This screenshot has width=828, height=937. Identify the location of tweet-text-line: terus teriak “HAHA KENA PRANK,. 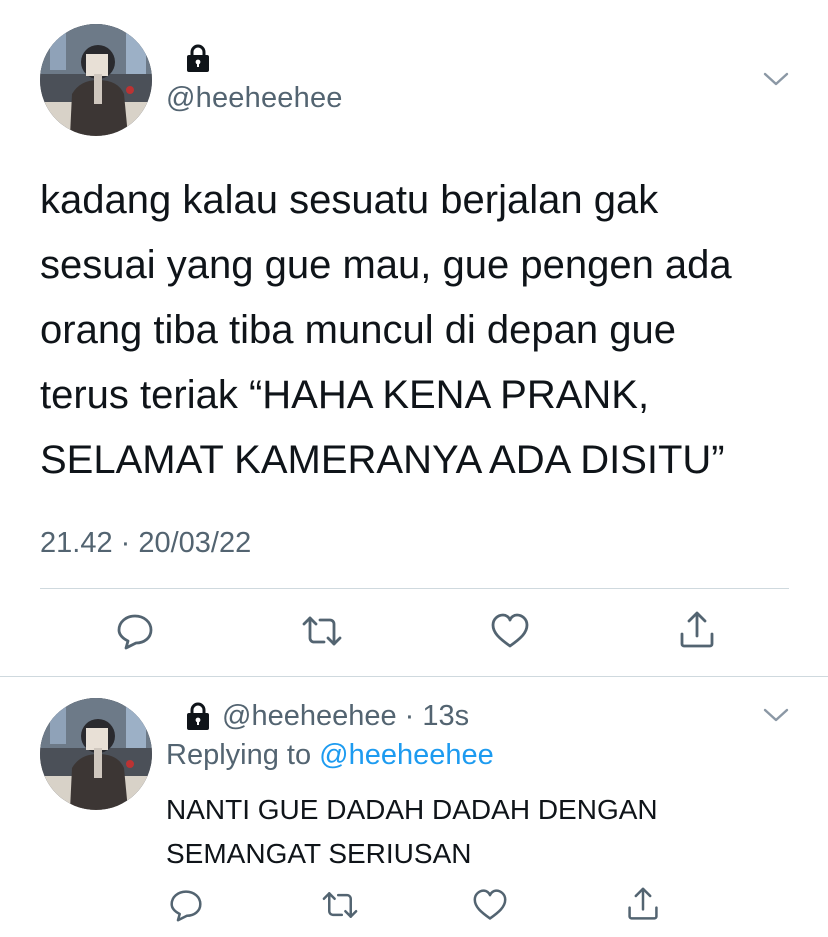
(345, 395).